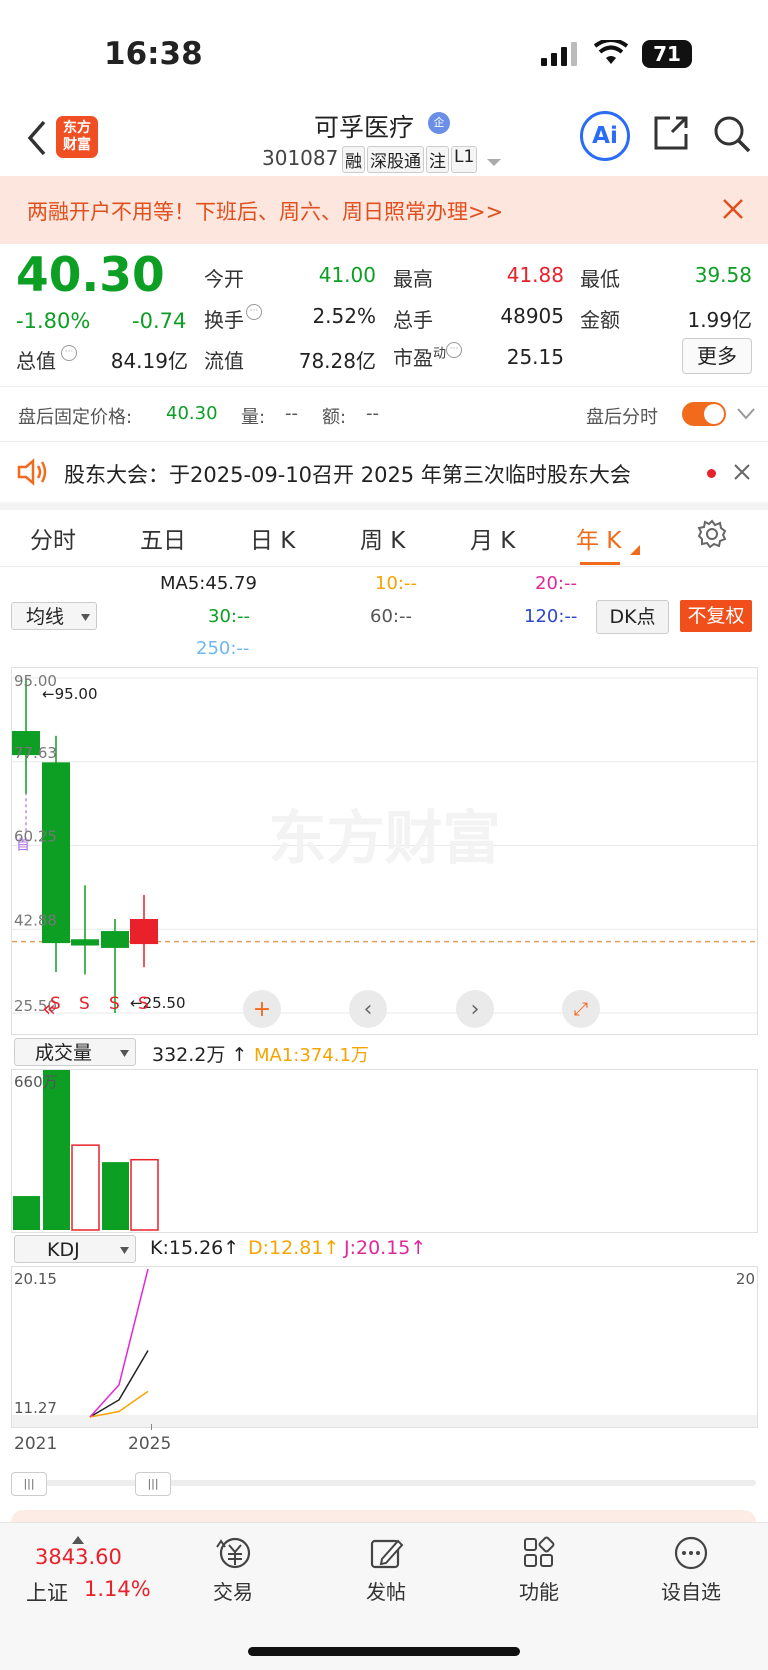 Image resolution: width=768 pixels, height=1670 pixels. What do you see at coordinates (384, 1421) in the screenshot?
I see `kdj-axis-band` at bounding box center [384, 1421].